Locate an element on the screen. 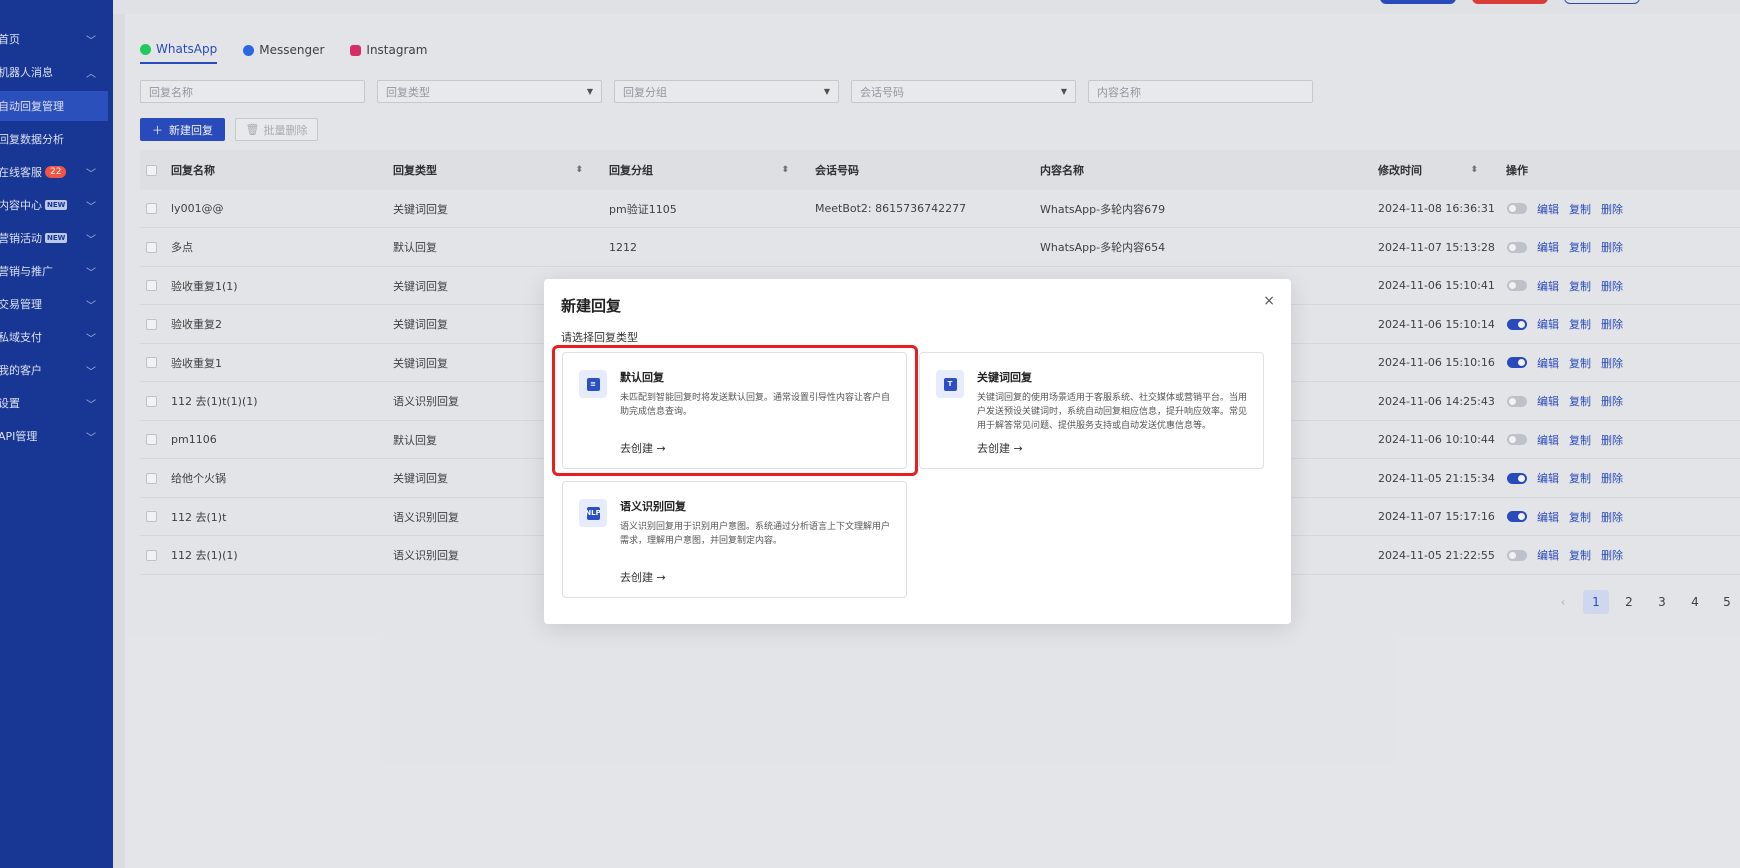  dialog-title: 新建回复 is located at coordinates (591, 306).